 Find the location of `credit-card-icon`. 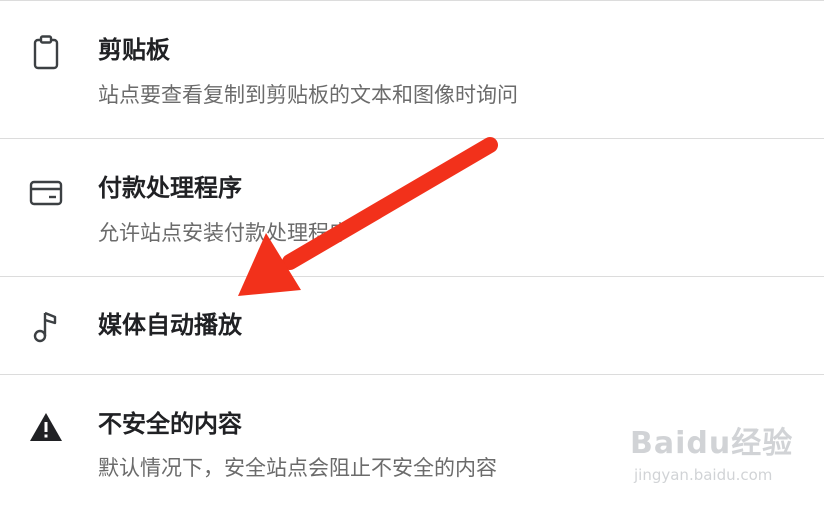

credit-card-icon is located at coordinates (46, 193).